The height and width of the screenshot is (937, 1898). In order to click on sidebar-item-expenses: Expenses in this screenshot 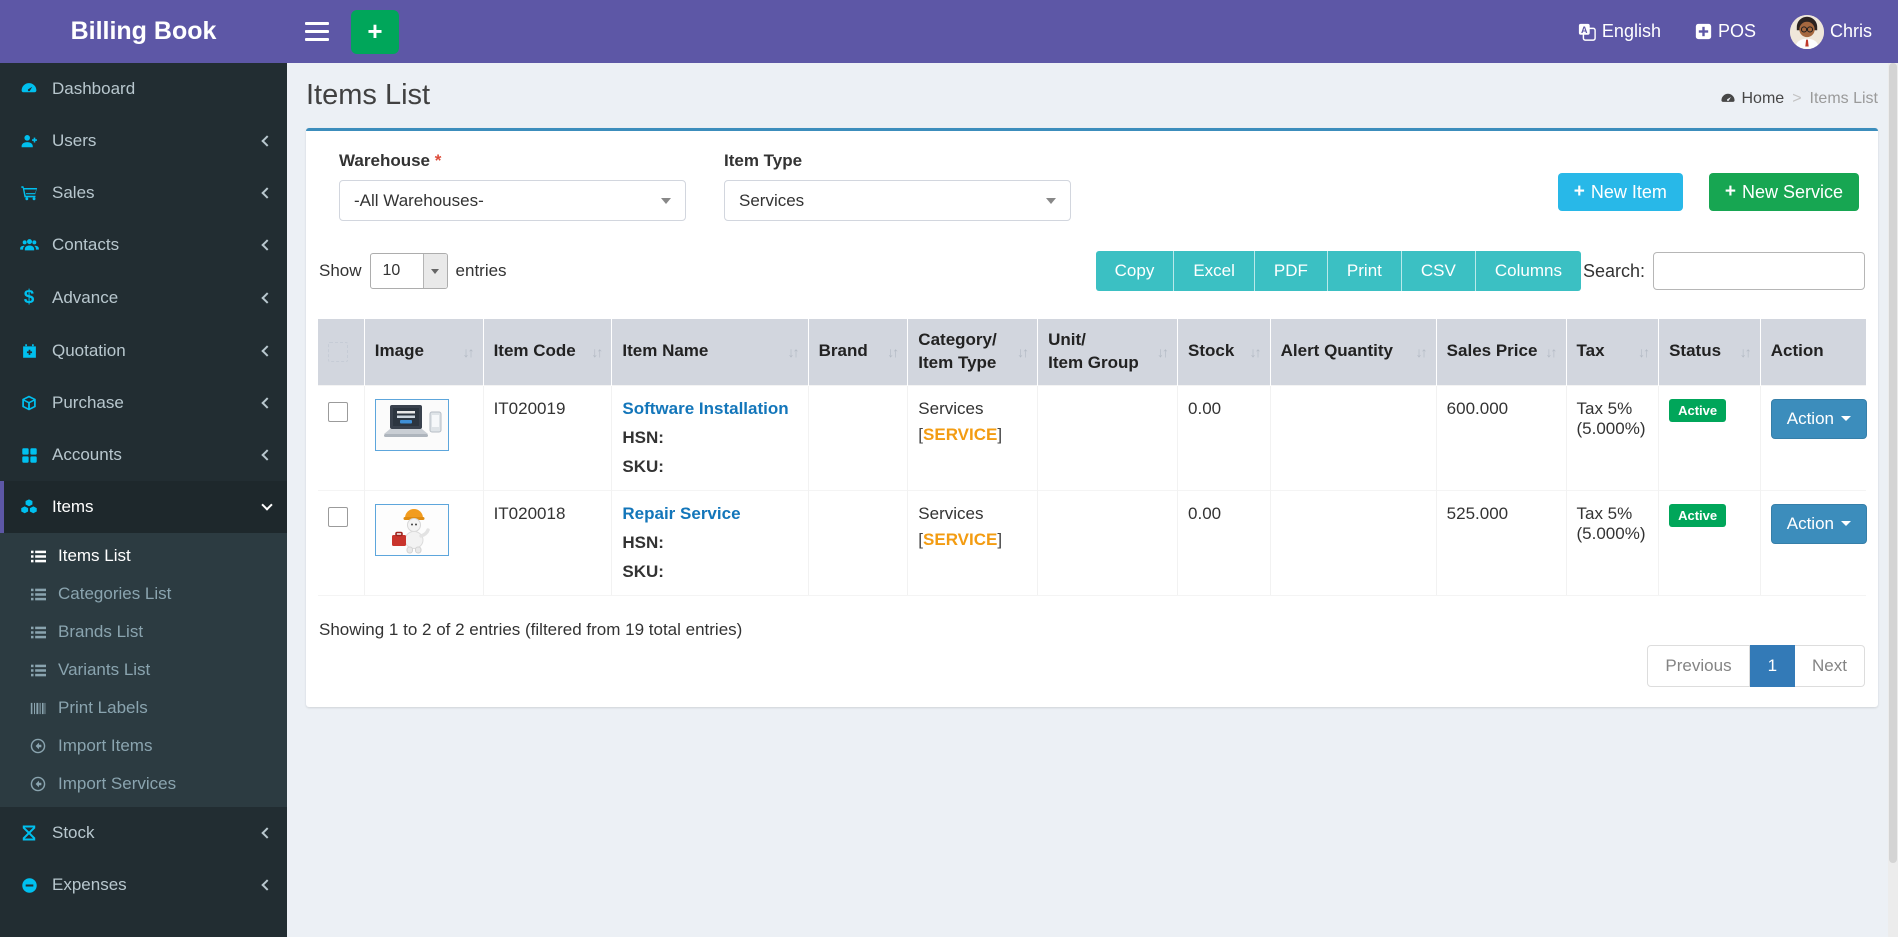, I will do `click(143, 885)`.